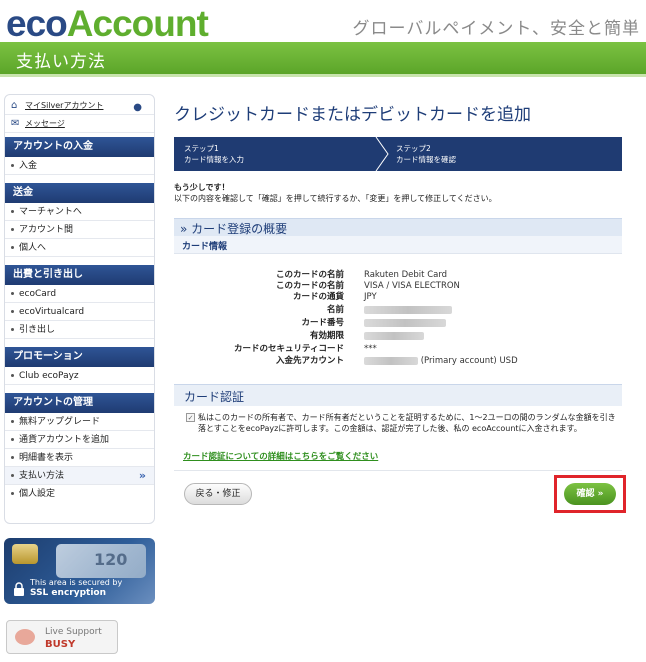 This screenshot has height=662, width=646. Describe the element at coordinates (318, 297) in the screenshot. I see `detail-key: カードの通貨` at that location.